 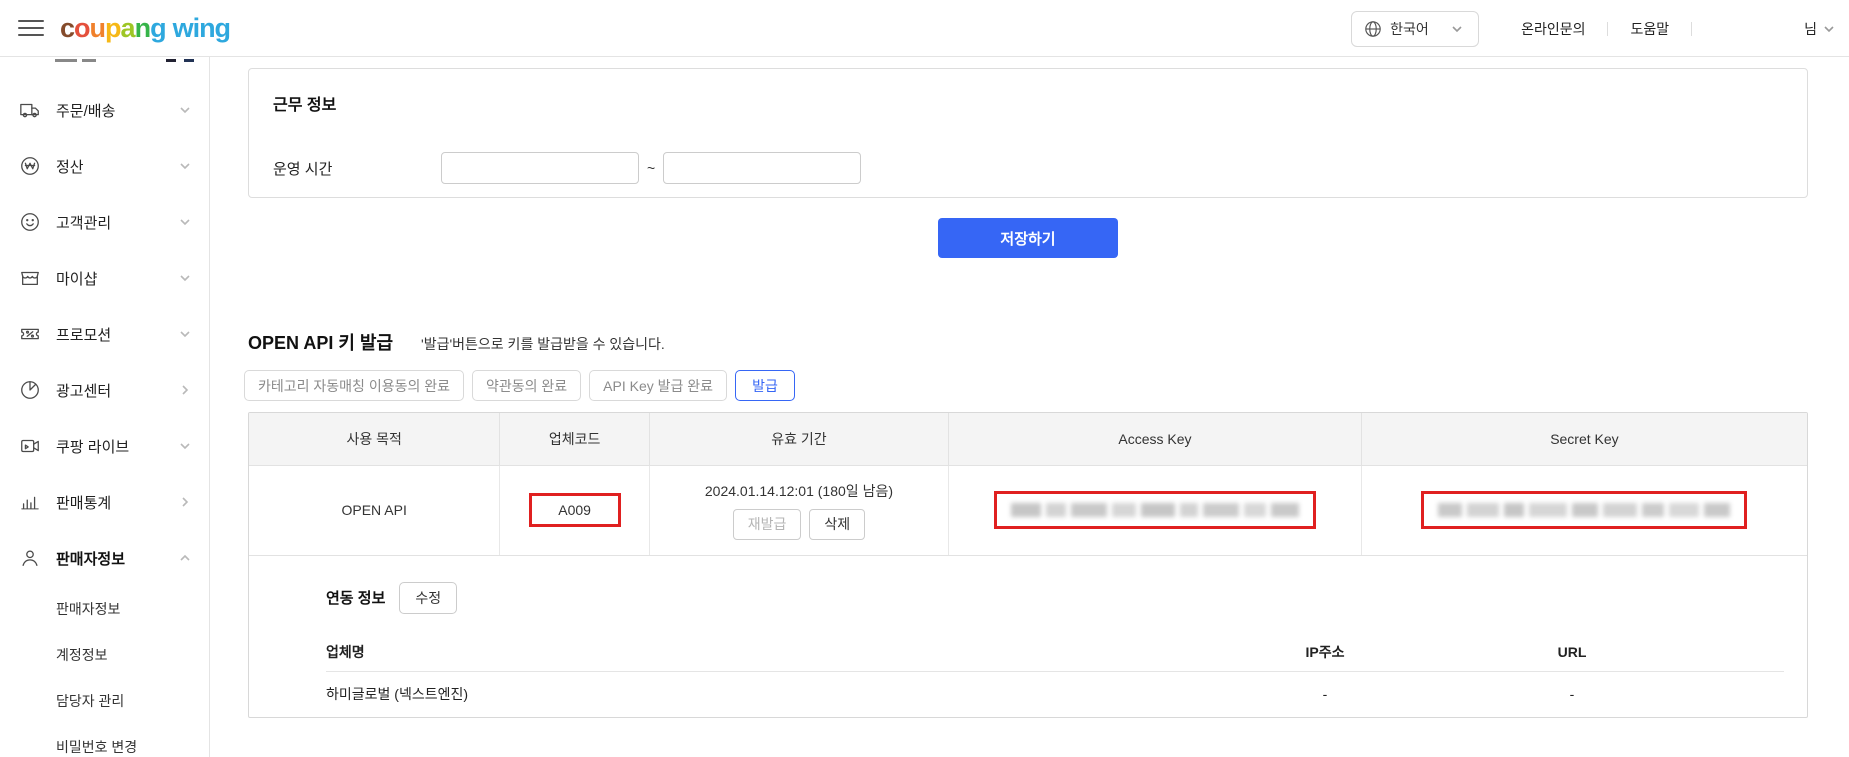 I want to click on logo-letter: c, so click(x=67, y=27).